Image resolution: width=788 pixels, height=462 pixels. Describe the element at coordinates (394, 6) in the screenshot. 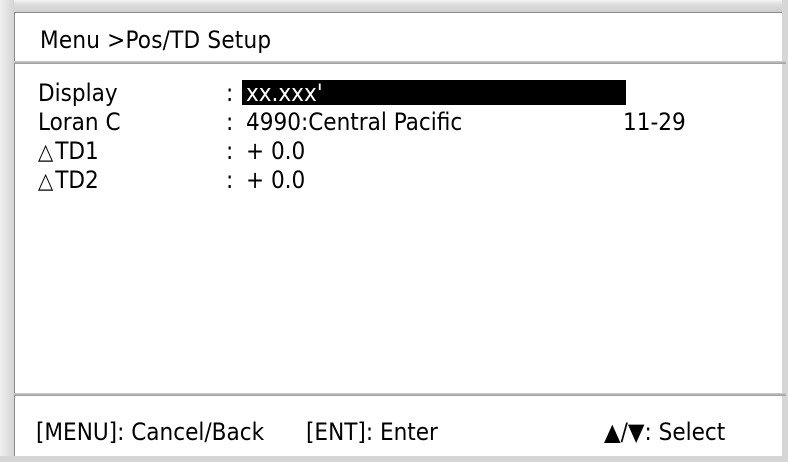

I see `screen-frame-top` at that location.